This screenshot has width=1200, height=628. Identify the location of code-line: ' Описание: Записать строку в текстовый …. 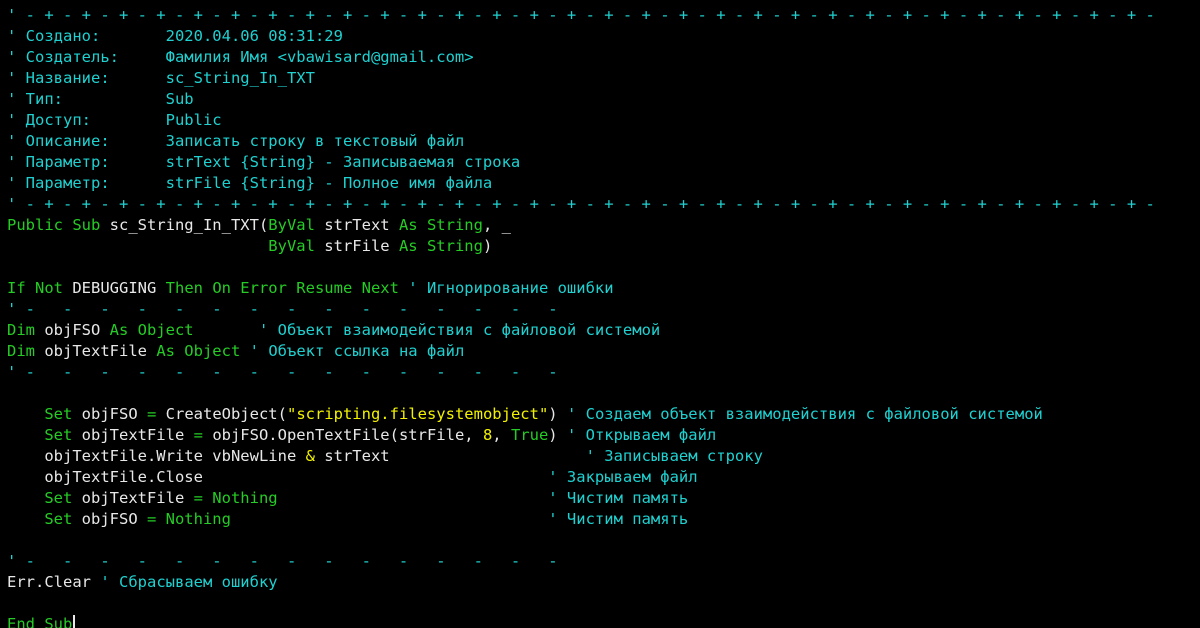
(600, 141).